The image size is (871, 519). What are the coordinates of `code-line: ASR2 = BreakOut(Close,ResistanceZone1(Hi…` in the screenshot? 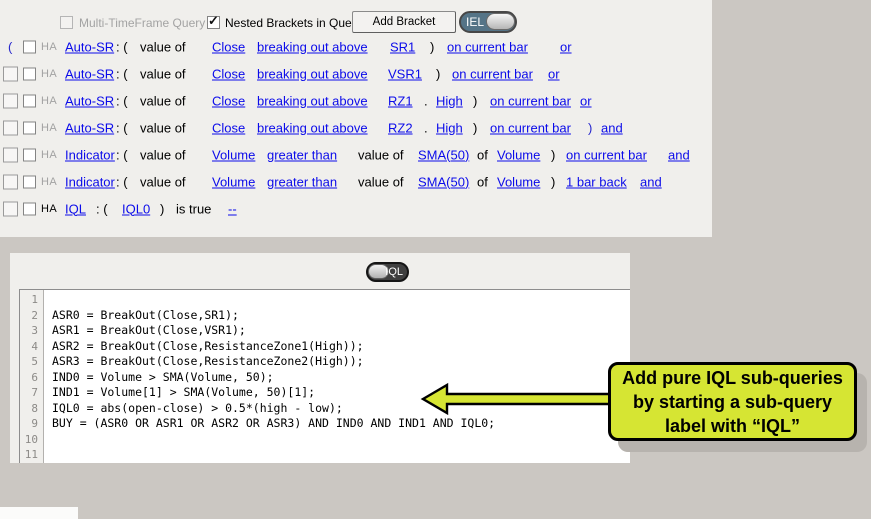 It's located at (341, 347).